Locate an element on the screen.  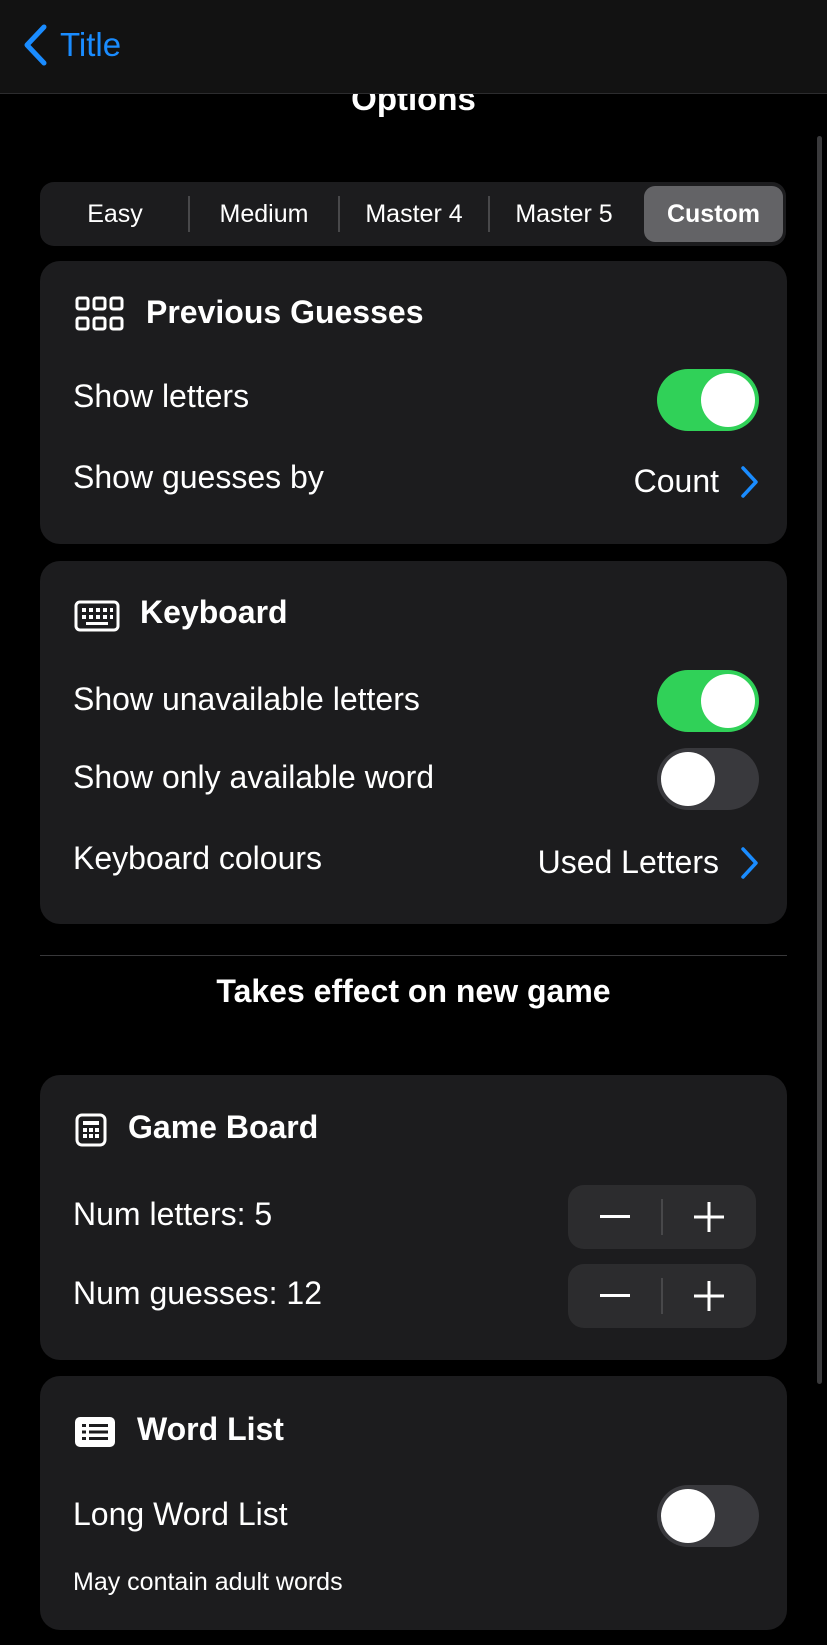
segment-medium: Medium is located at coordinates (264, 214).